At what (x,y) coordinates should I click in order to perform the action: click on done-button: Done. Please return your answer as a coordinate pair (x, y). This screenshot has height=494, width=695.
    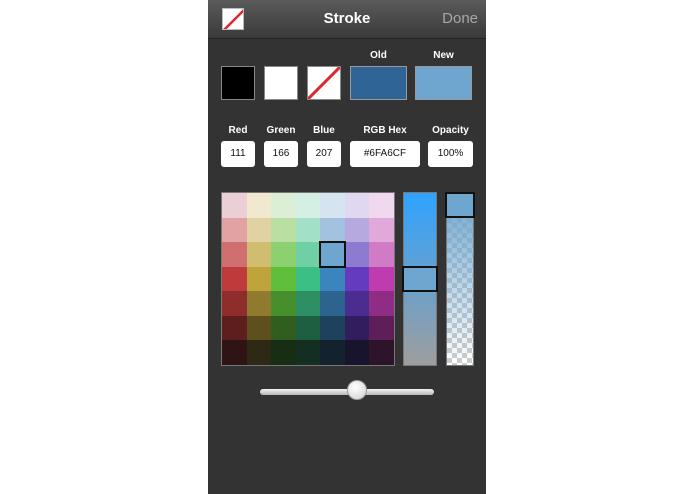
    Looking at the image, I should click on (460, 18).